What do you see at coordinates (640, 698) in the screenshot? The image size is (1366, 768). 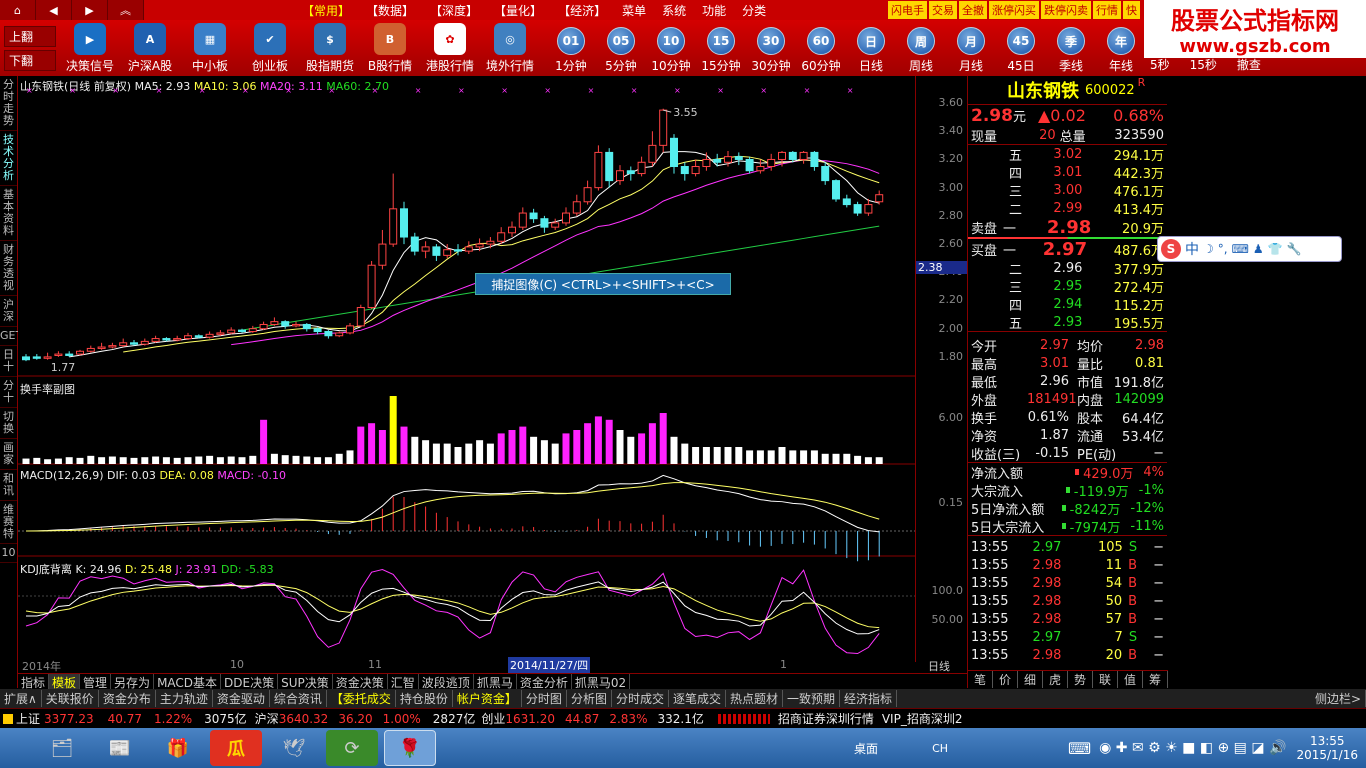 I see `func-item-11: 分时成交` at bounding box center [640, 698].